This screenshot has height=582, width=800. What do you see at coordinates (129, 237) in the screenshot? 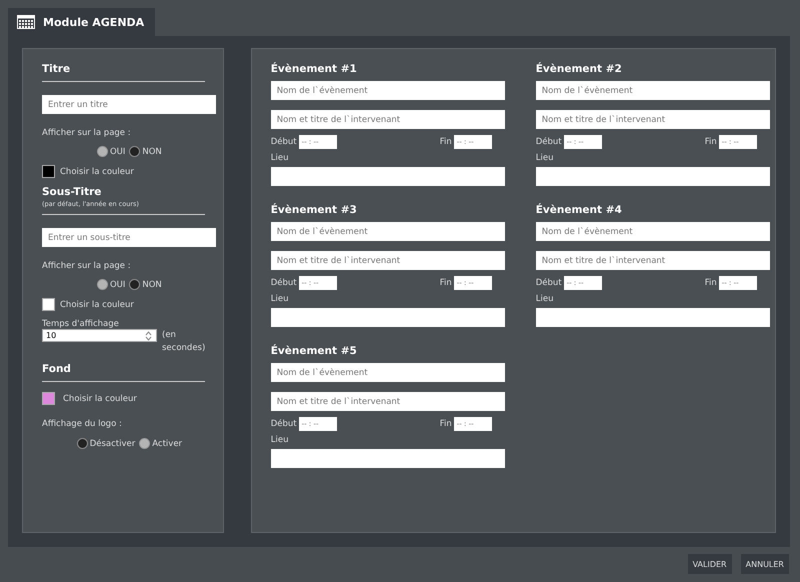
I see `subtitle-field: Entrer un sous-titre` at bounding box center [129, 237].